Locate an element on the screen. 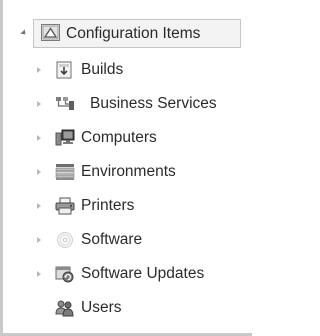 Image resolution: width=320 pixels, height=336 pixels. tree-item-label: Configuration Items is located at coordinates (133, 33).